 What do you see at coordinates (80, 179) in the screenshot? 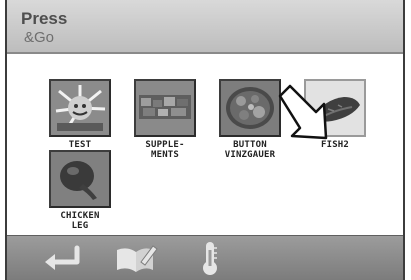
I see `chicken-leg-icon` at bounding box center [80, 179].